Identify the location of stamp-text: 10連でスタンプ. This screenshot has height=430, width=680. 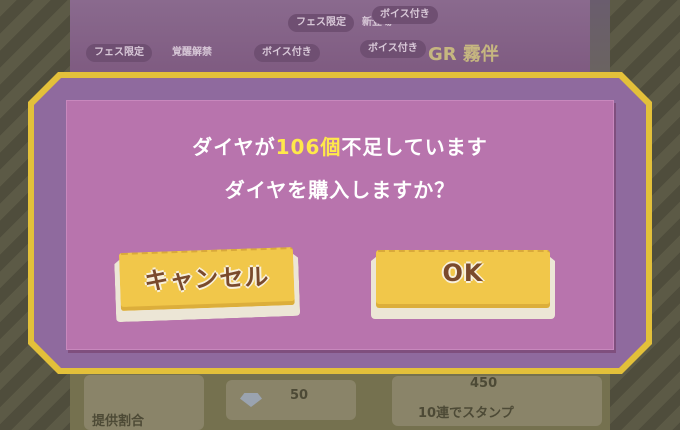
(466, 413).